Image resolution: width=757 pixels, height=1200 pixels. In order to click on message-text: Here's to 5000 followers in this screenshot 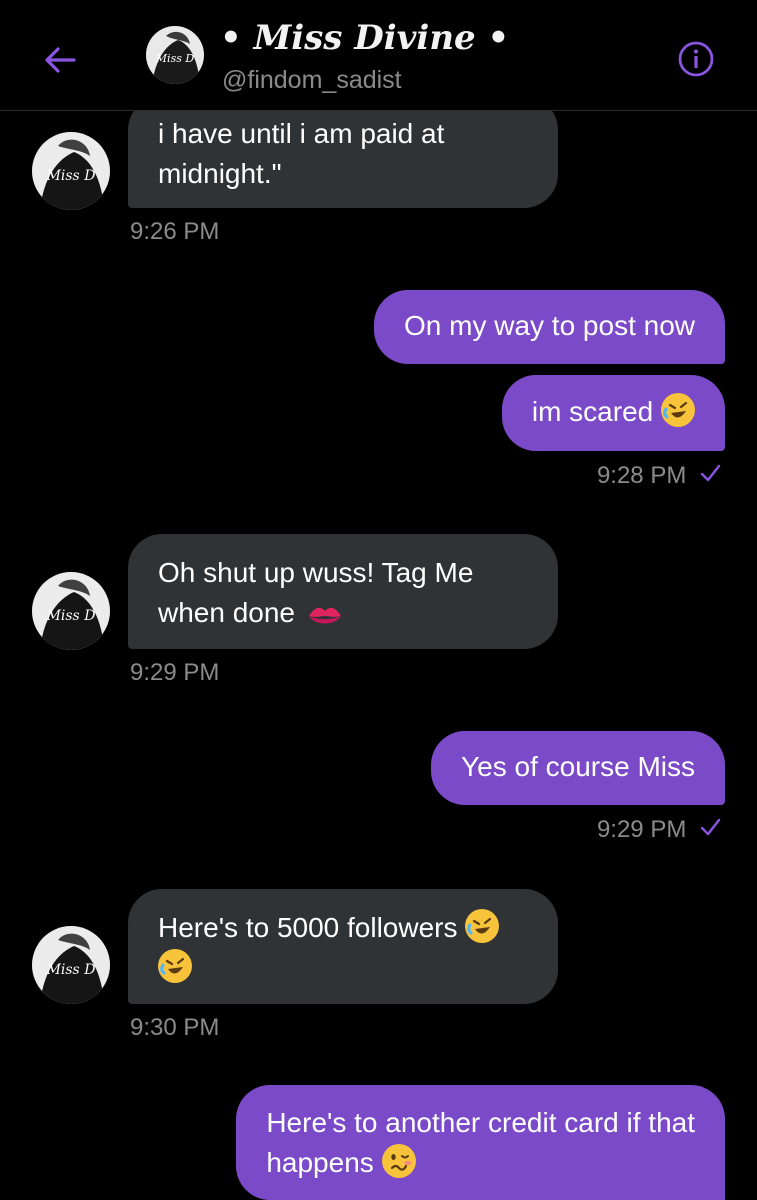, I will do `click(308, 927)`.